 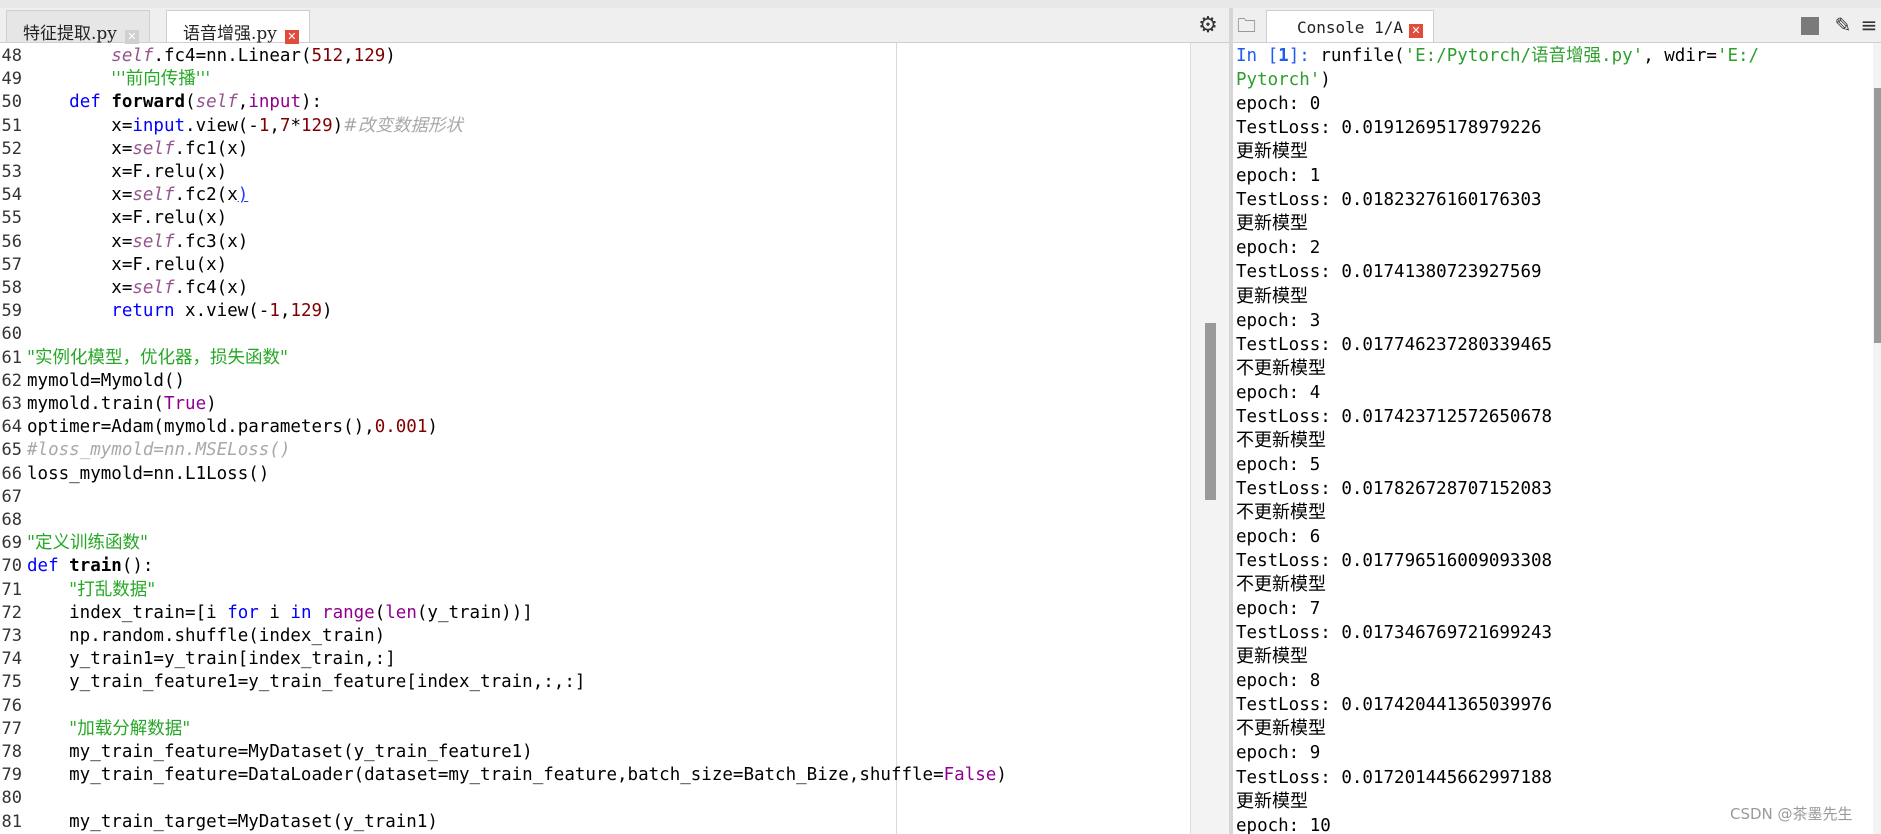 I want to click on line-number: 79, so click(x=11, y=775).